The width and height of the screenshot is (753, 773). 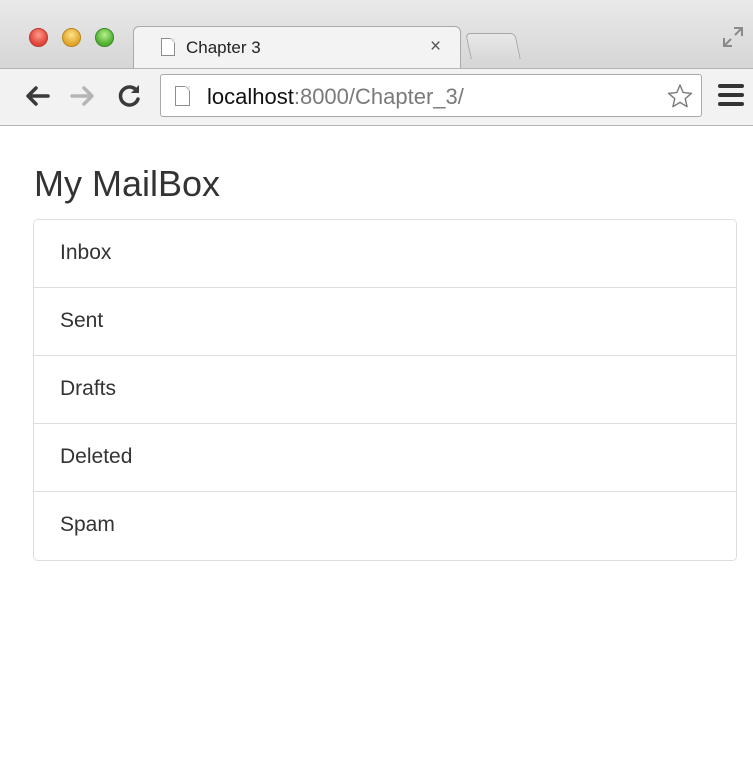 What do you see at coordinates (127, 183) in the screenshot?
I see `page-title: My MailBox` at bounding box center [127, 183].